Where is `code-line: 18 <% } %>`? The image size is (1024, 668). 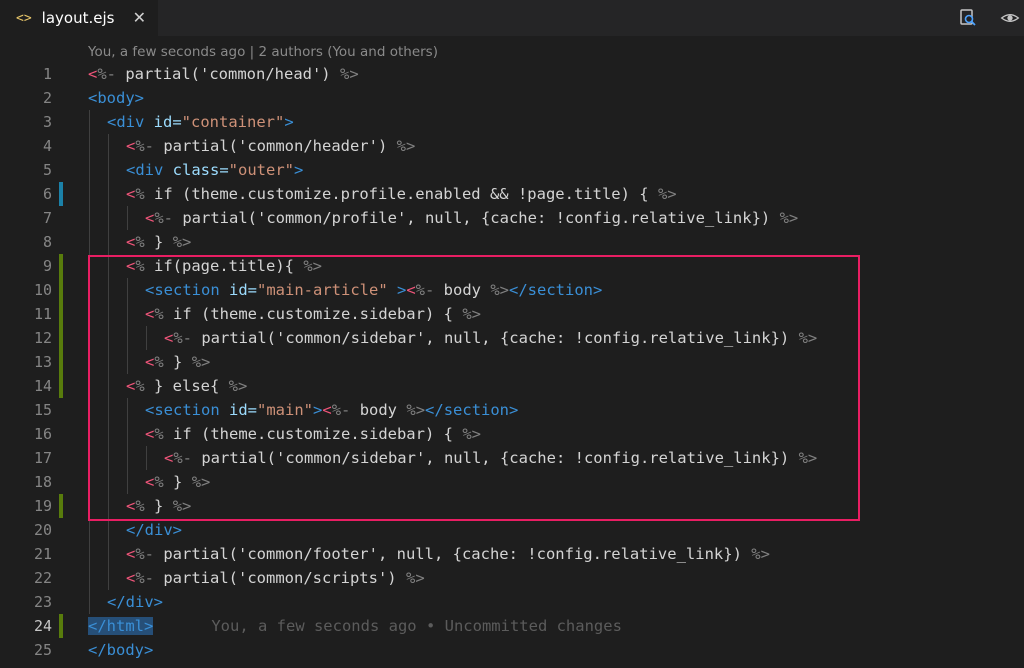
code-line: 18 <% } %> is located at coordinates (512, 482).